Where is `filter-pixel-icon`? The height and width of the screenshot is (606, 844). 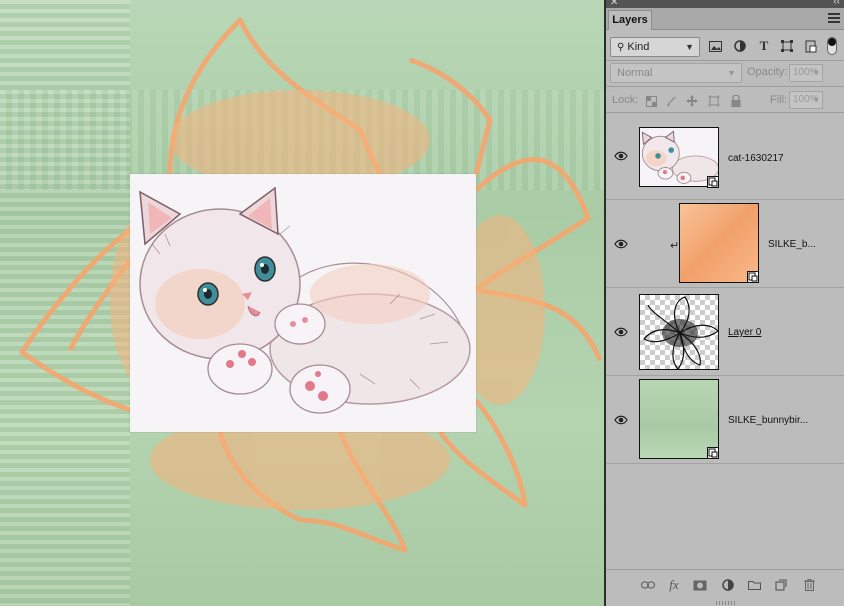
filter-pixel-icon is located at coordinates (715, 46).